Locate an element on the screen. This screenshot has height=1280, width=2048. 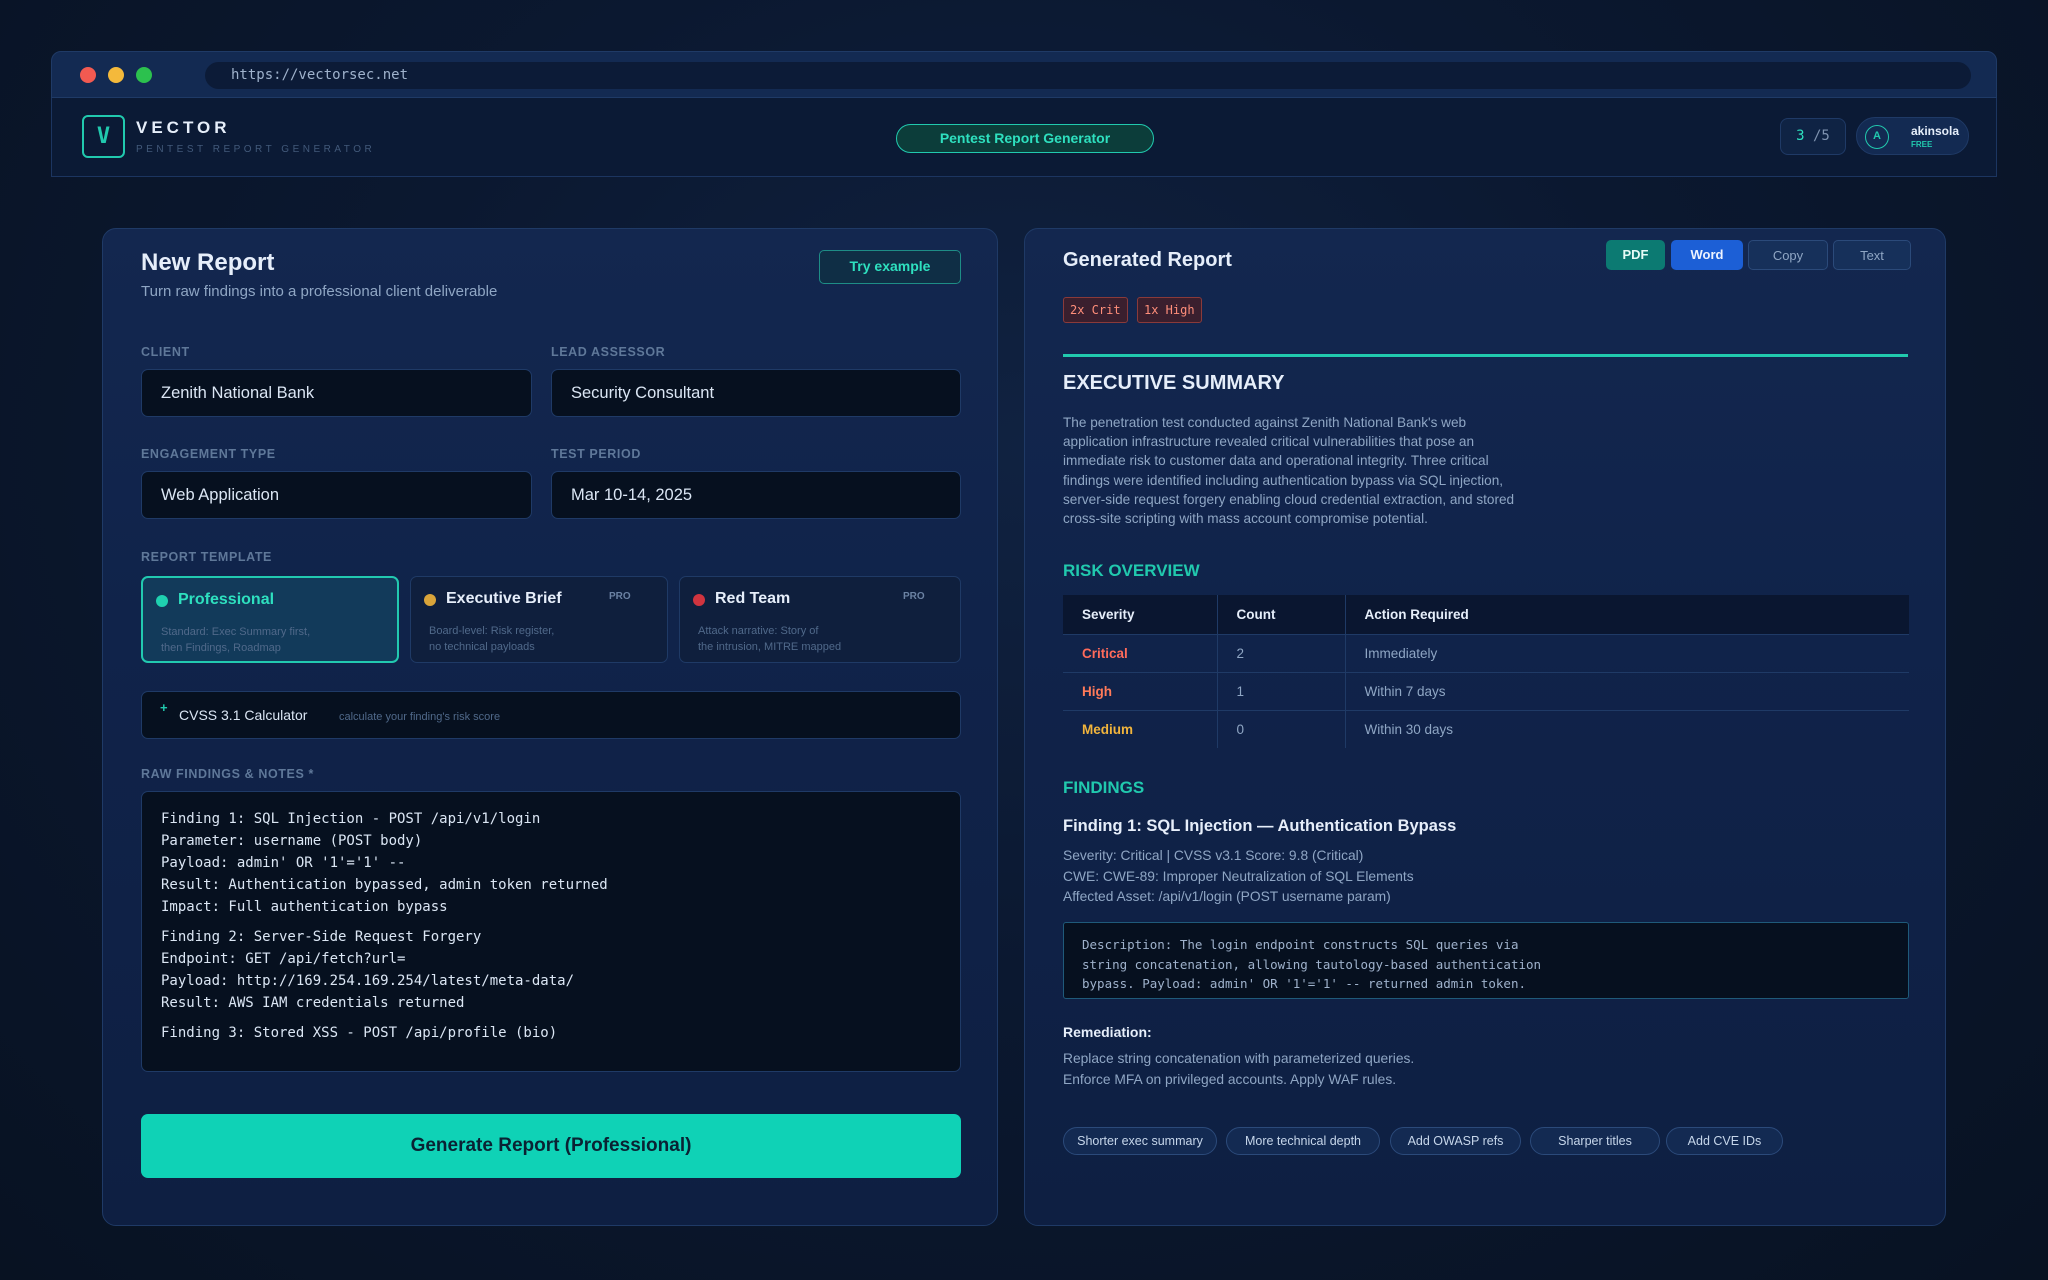
action-cell: Within 30 days is located at coordinates (1626, 728).